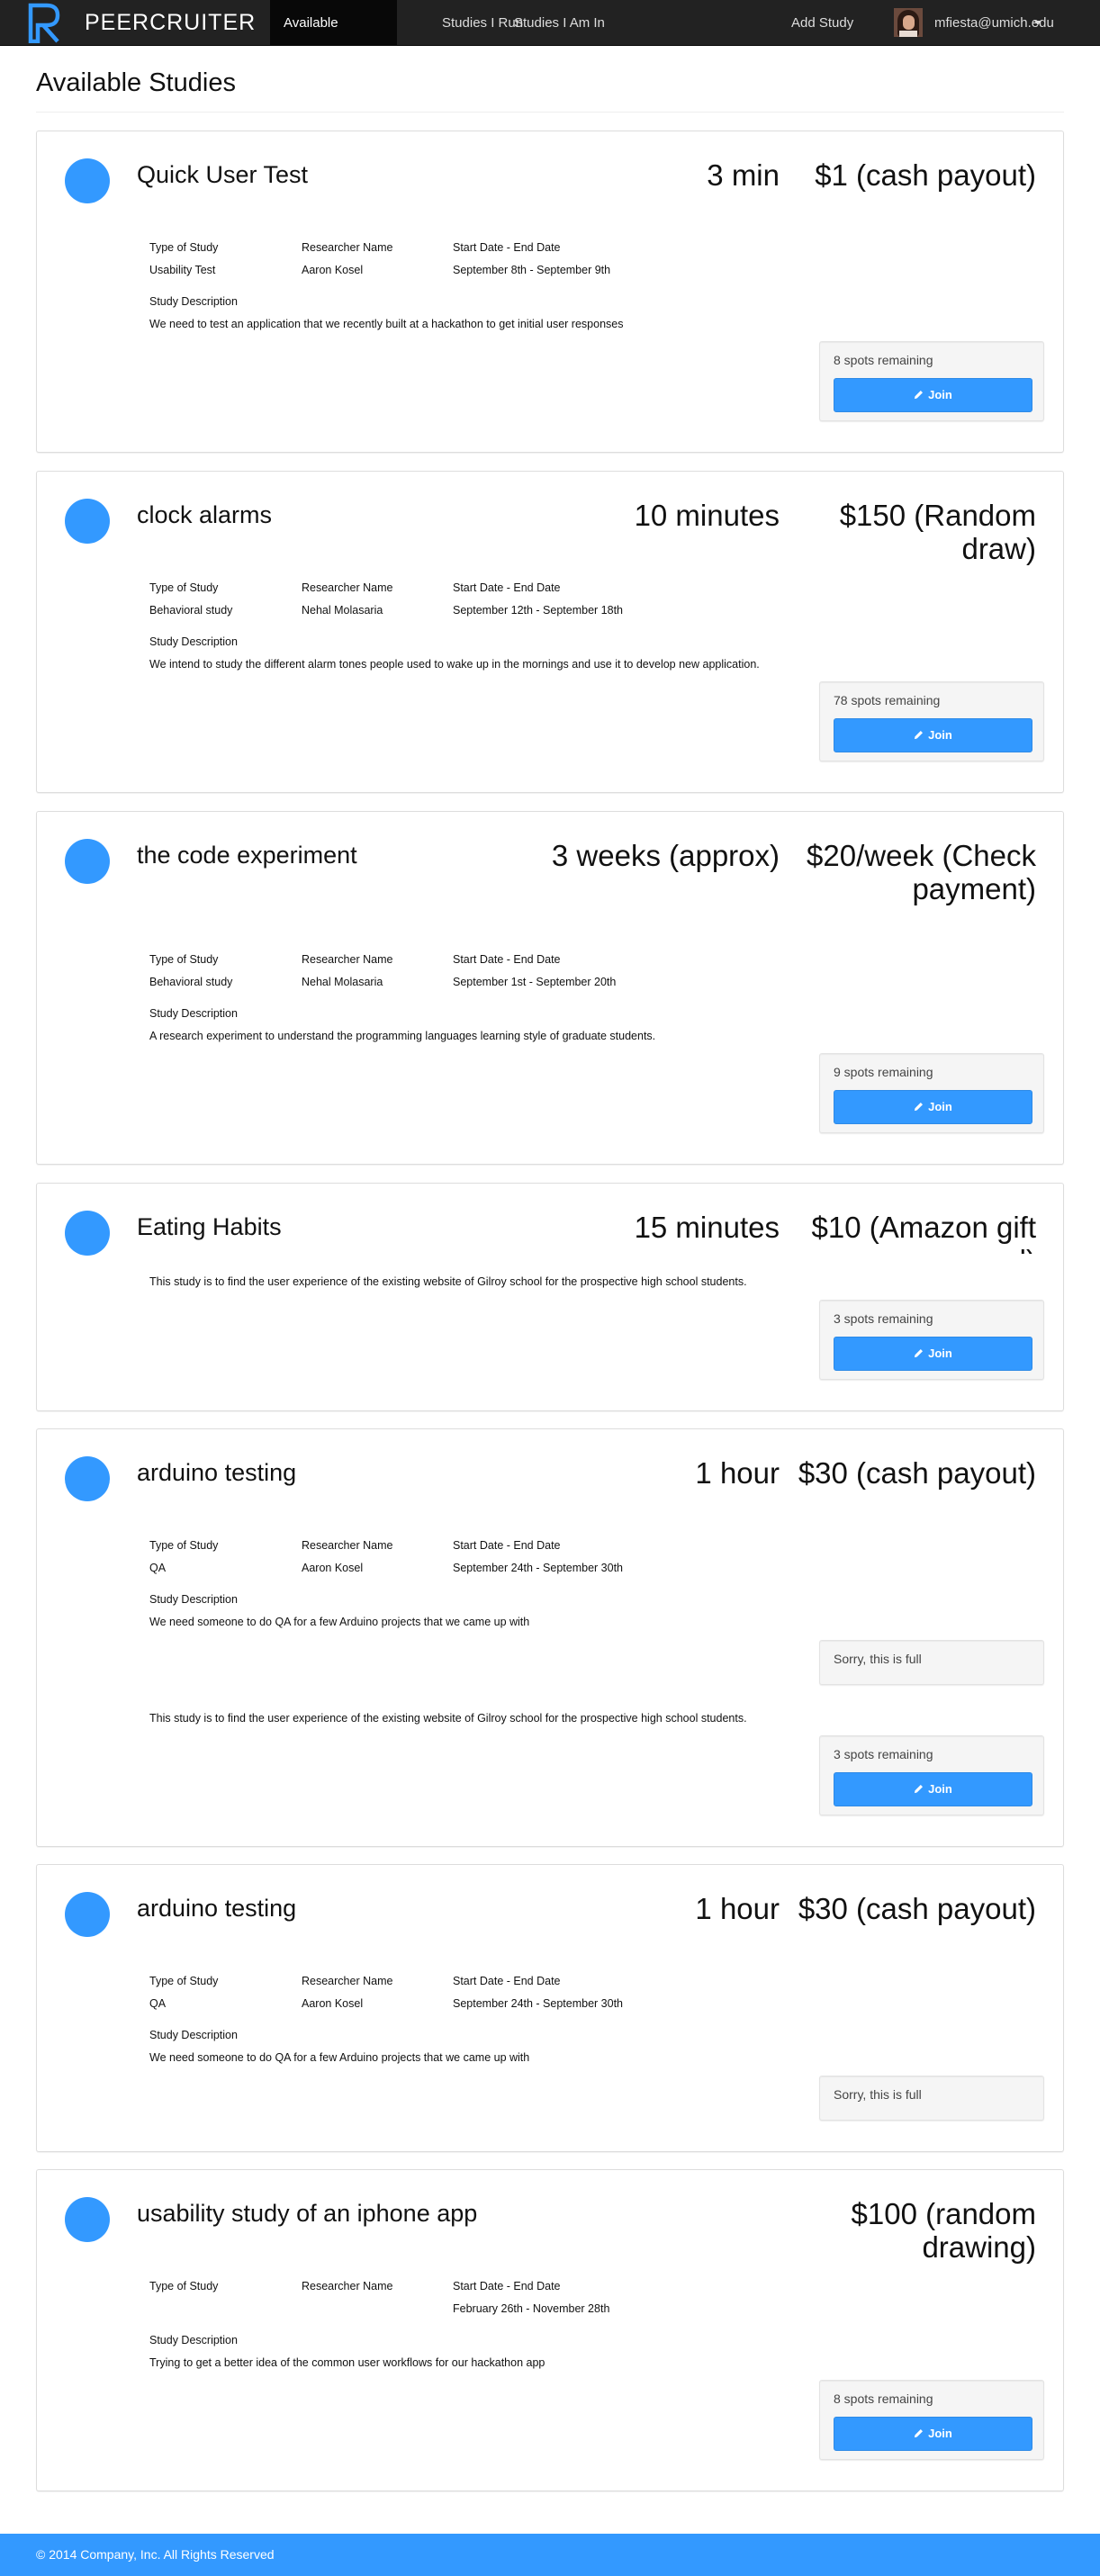  What do you see at coordinates (822, 23) in the screenshot?
I see `nav-add-study: Add Study` at bounding box center [822, 23].